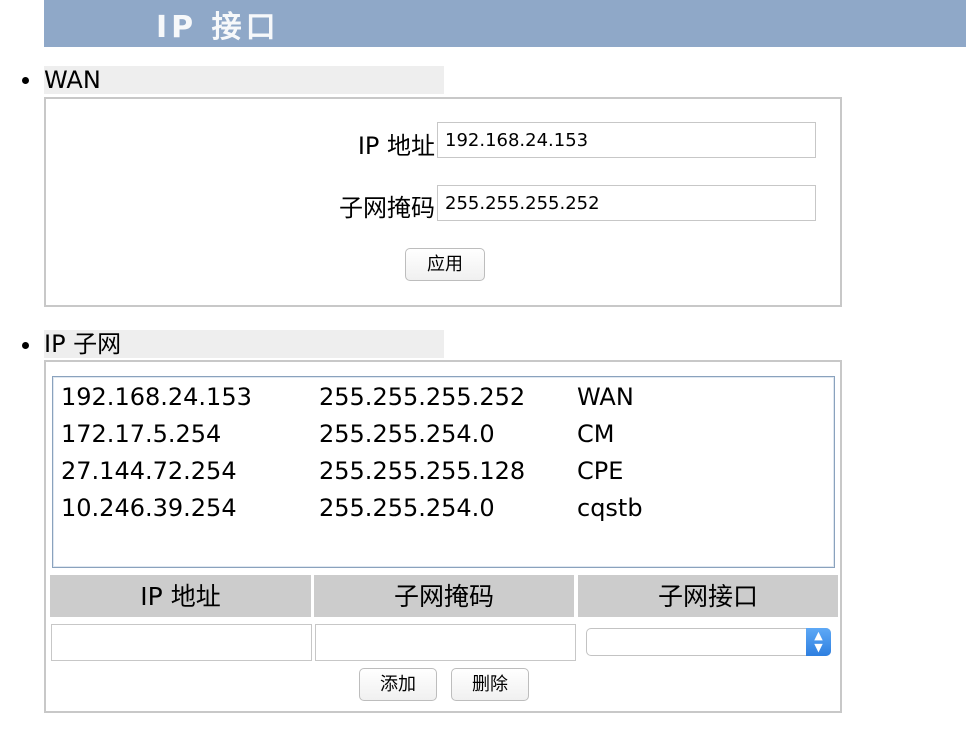  What do you see at coordinates (626, 140) in the screenshot?
I see `wan-ip-input` at bounding box center [626, 140].